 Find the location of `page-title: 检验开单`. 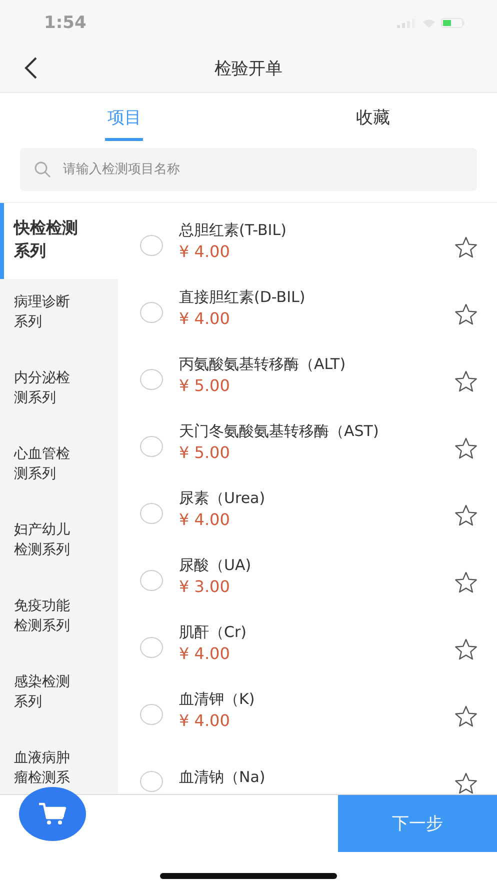

page-title: 检验开单 is located at coordinates (248, 69).